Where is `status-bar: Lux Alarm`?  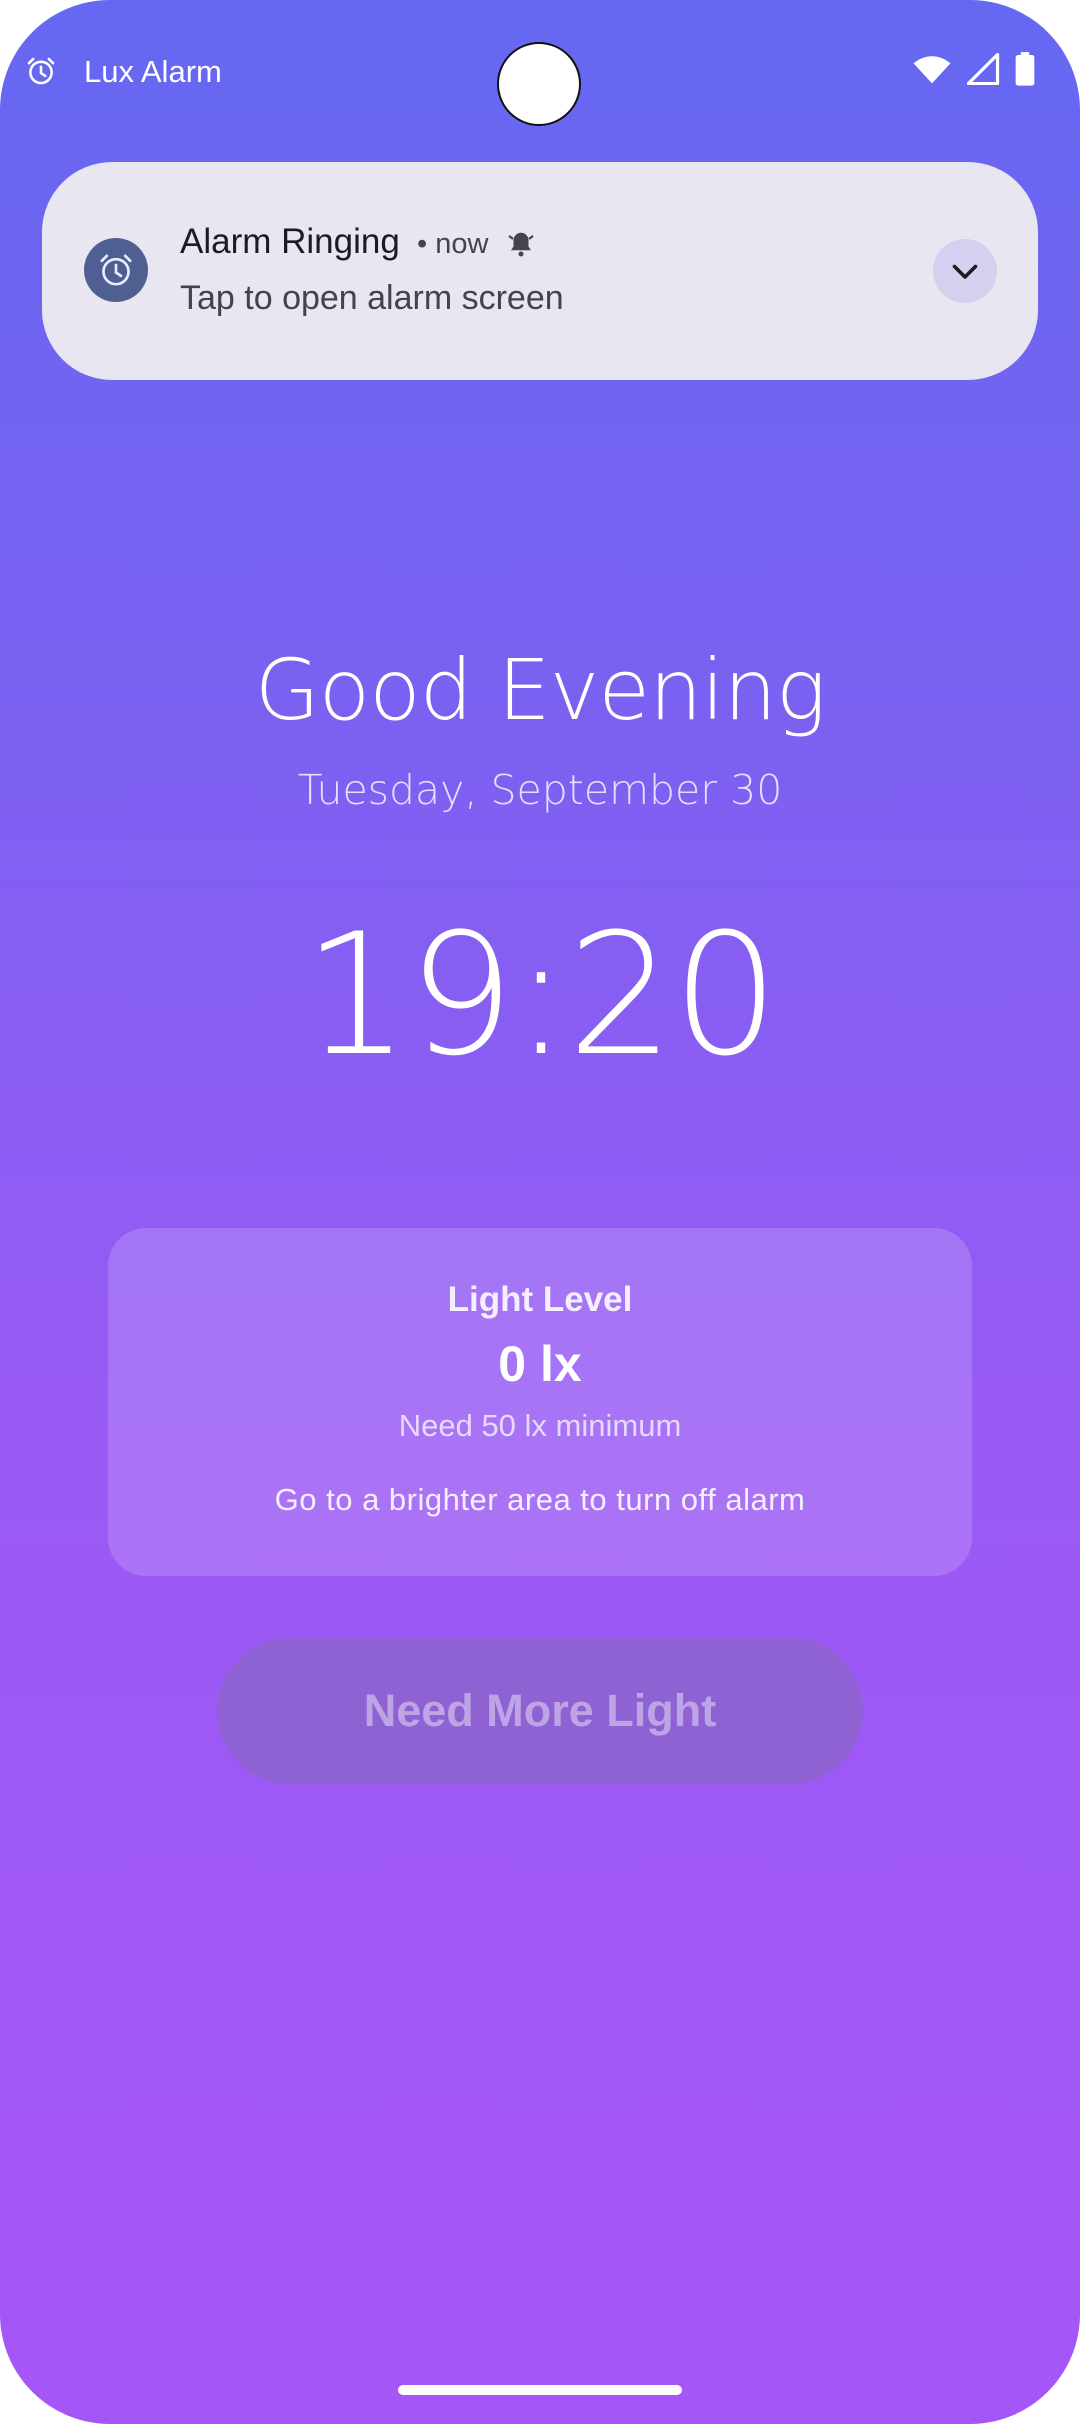
status-bar: Lux Alarm is located at coordinates (540, 70).